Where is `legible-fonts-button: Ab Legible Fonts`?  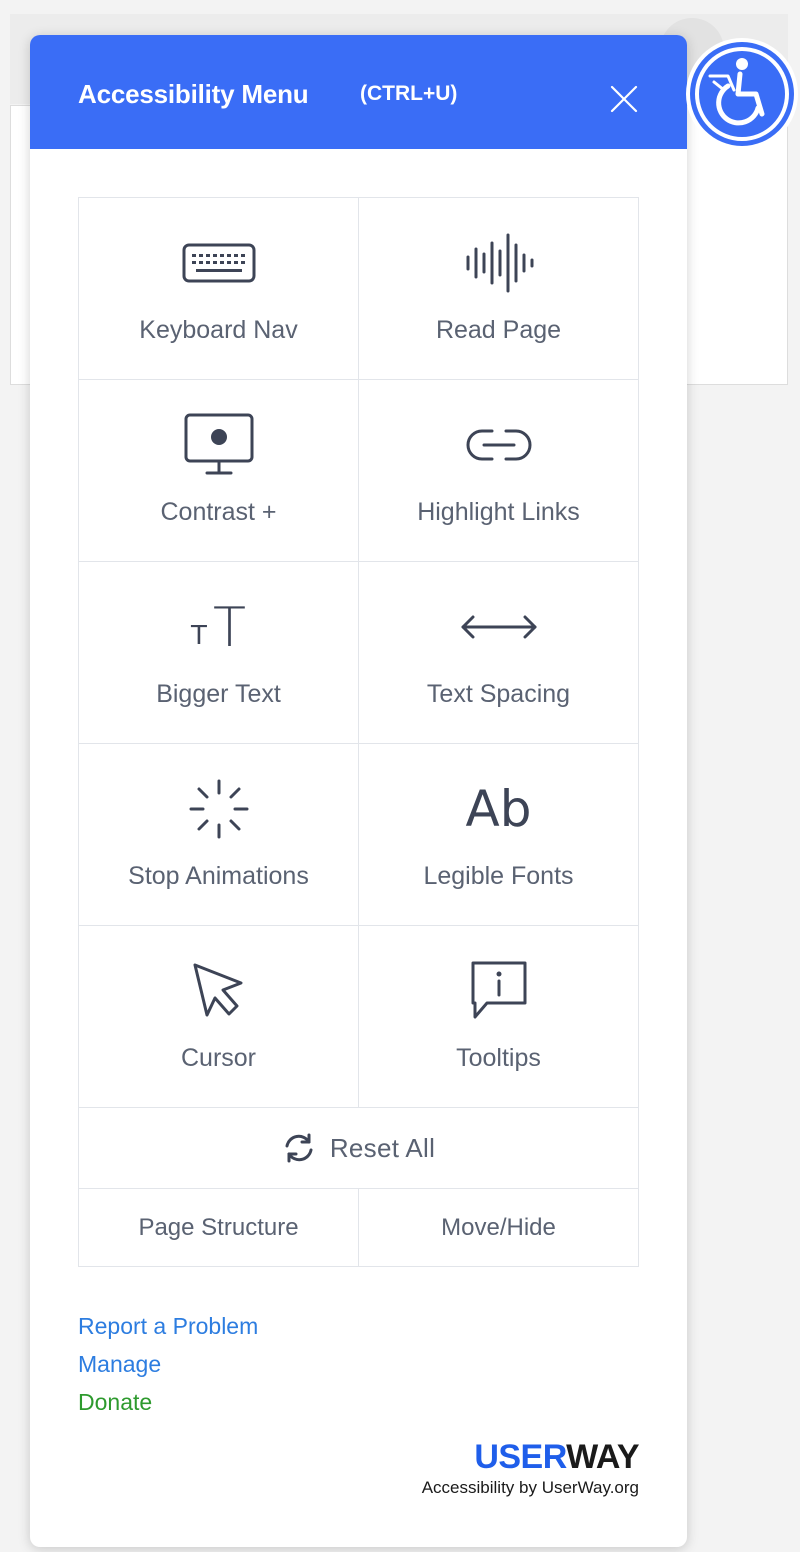
legible-fonts-button: Ab Legible Fonts is located at coordinates (498, 834).